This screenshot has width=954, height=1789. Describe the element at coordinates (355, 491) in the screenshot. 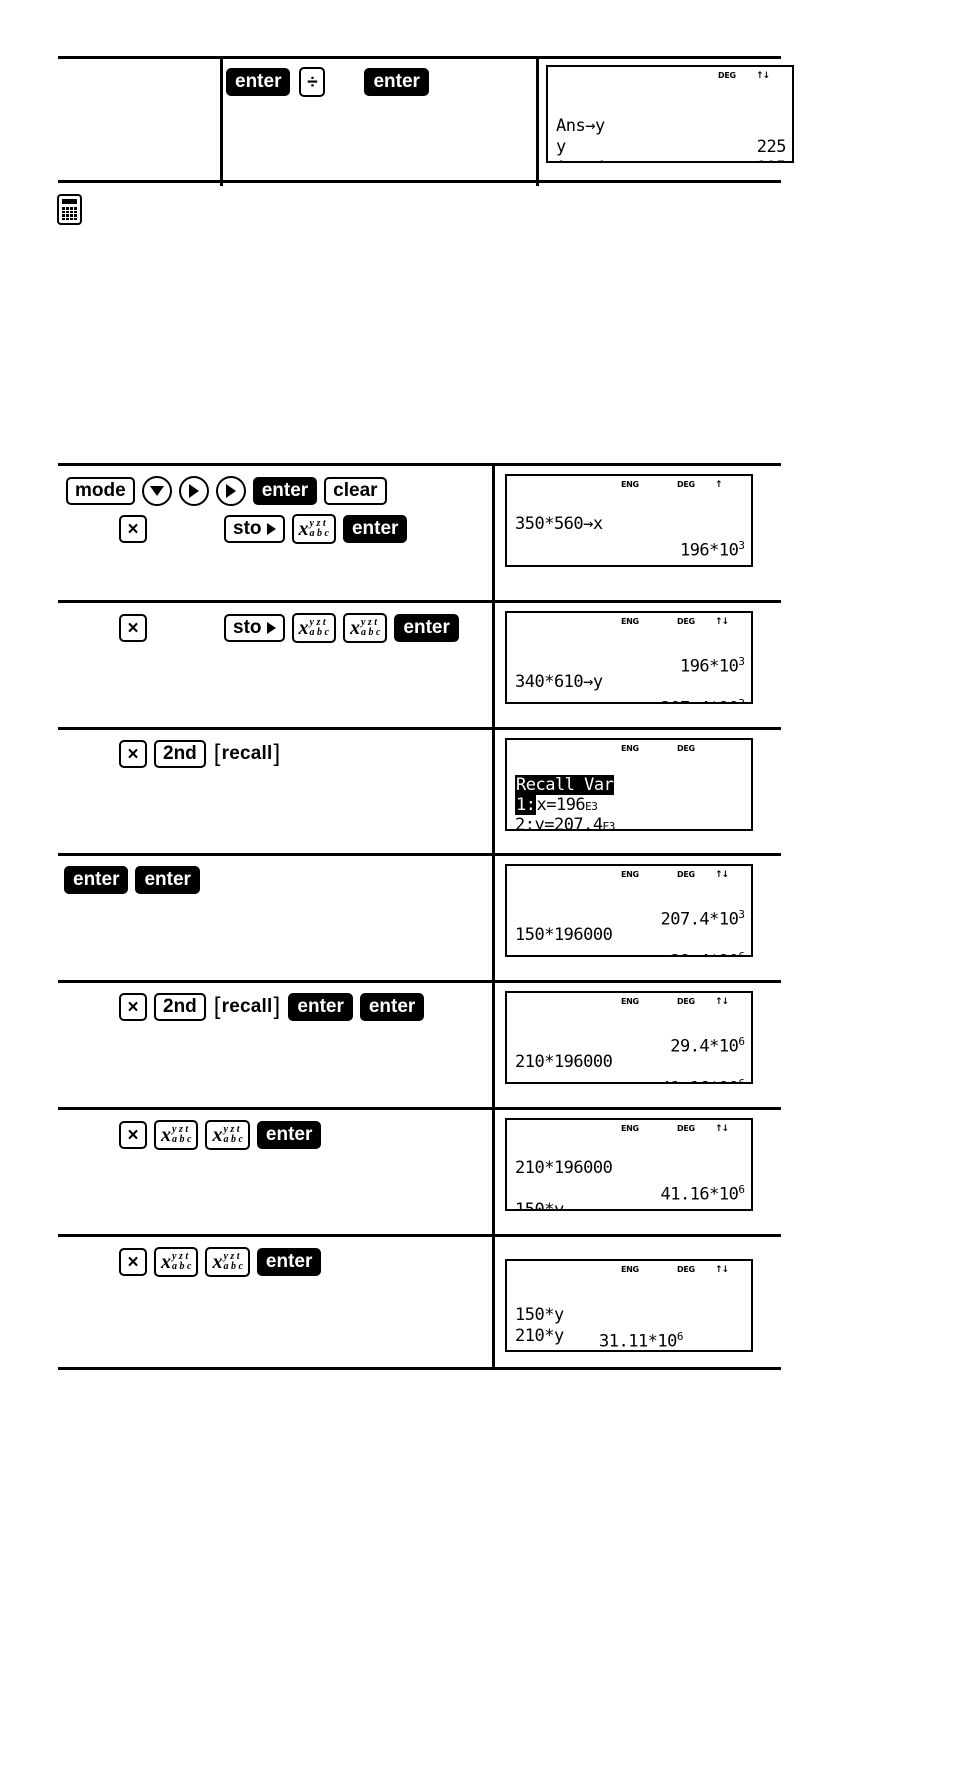

I see `key-clear: clear` at that location.